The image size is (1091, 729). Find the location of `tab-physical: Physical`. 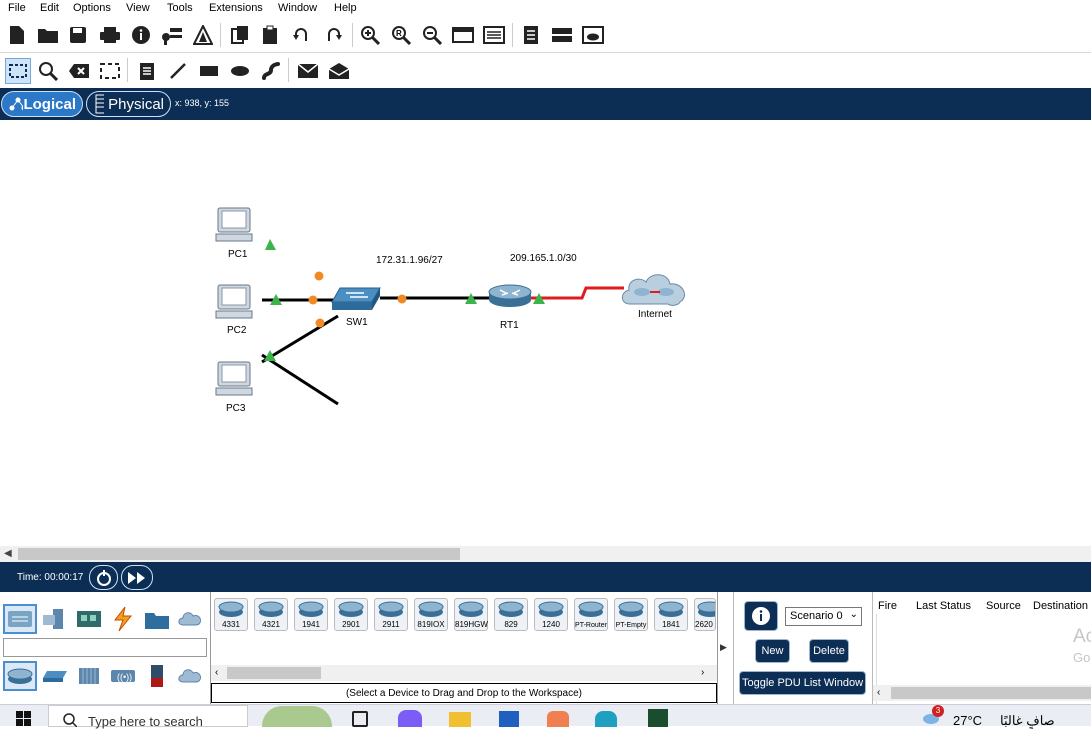

tab-physical: Physical is located at coordinates (128, 104).